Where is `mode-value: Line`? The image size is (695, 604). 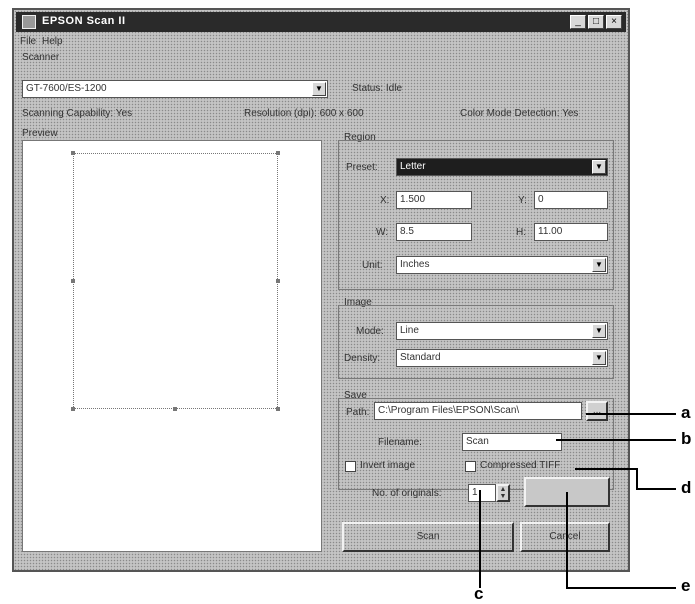 mode-value: Line is located at coordinates (409, 330).